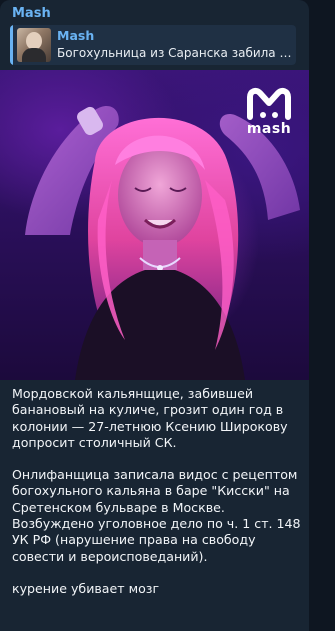  I want to click on reply-accent-bar, so click(11, 45).